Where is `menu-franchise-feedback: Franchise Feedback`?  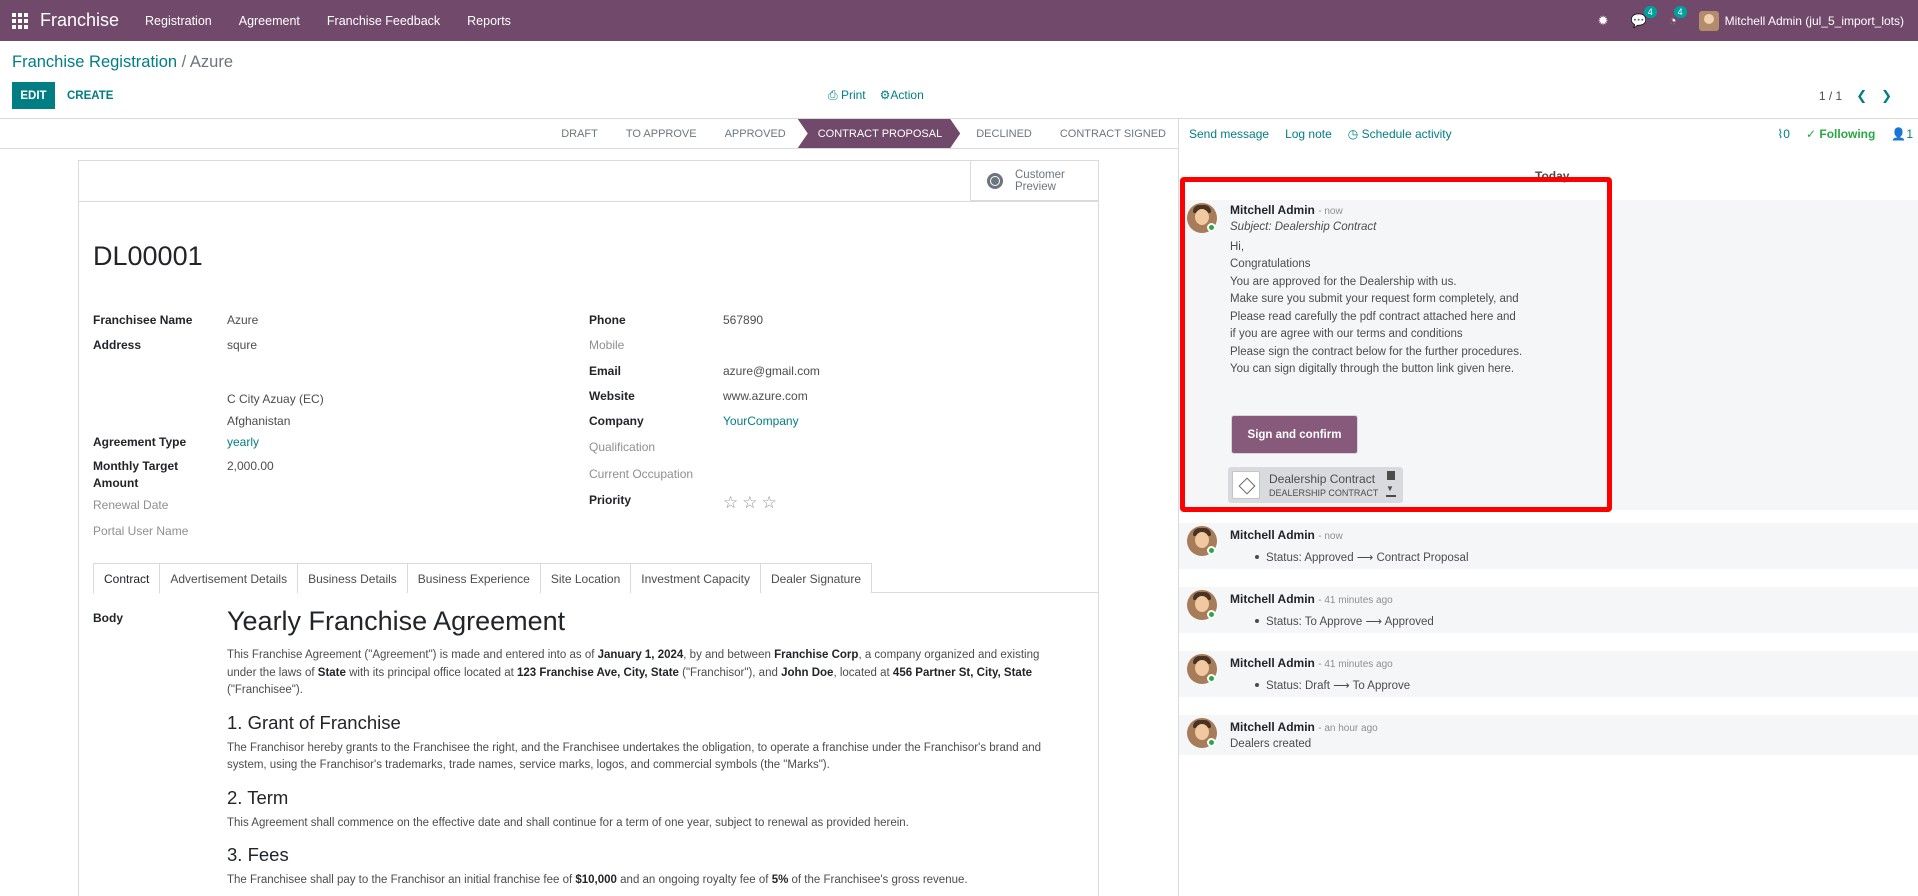 menu-franchise-feedback: Franchise Feedback is located at coordinates (383, 21).